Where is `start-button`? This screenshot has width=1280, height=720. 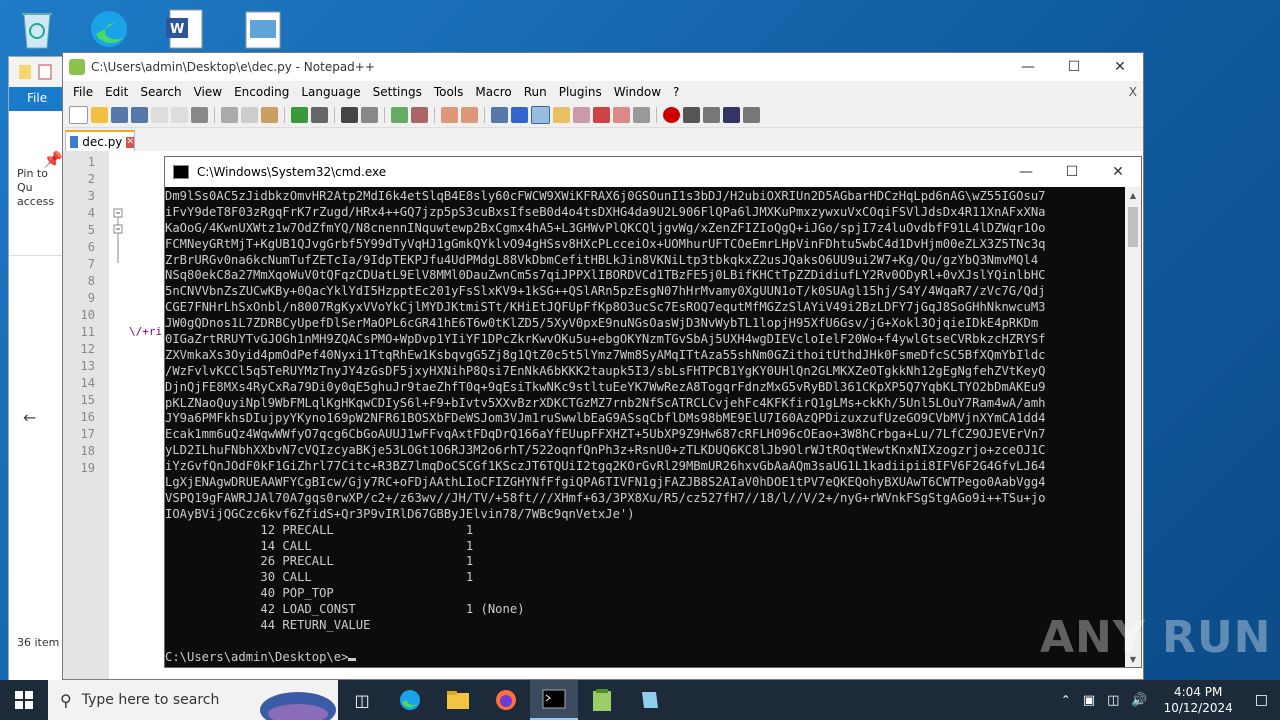 start-button is located at coordinates (24, 700).